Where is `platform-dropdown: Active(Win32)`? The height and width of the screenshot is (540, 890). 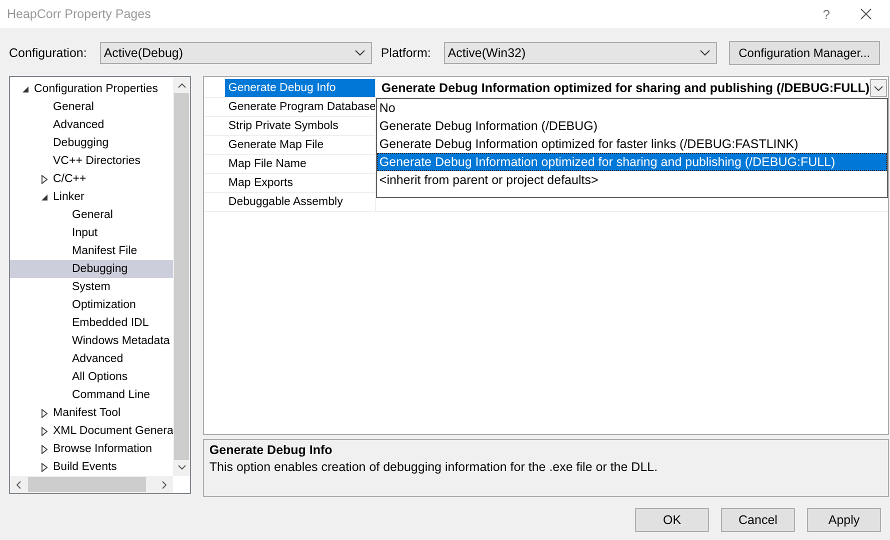 platform-dropdown: Active(Win32) is located at coordinates (580, 53).